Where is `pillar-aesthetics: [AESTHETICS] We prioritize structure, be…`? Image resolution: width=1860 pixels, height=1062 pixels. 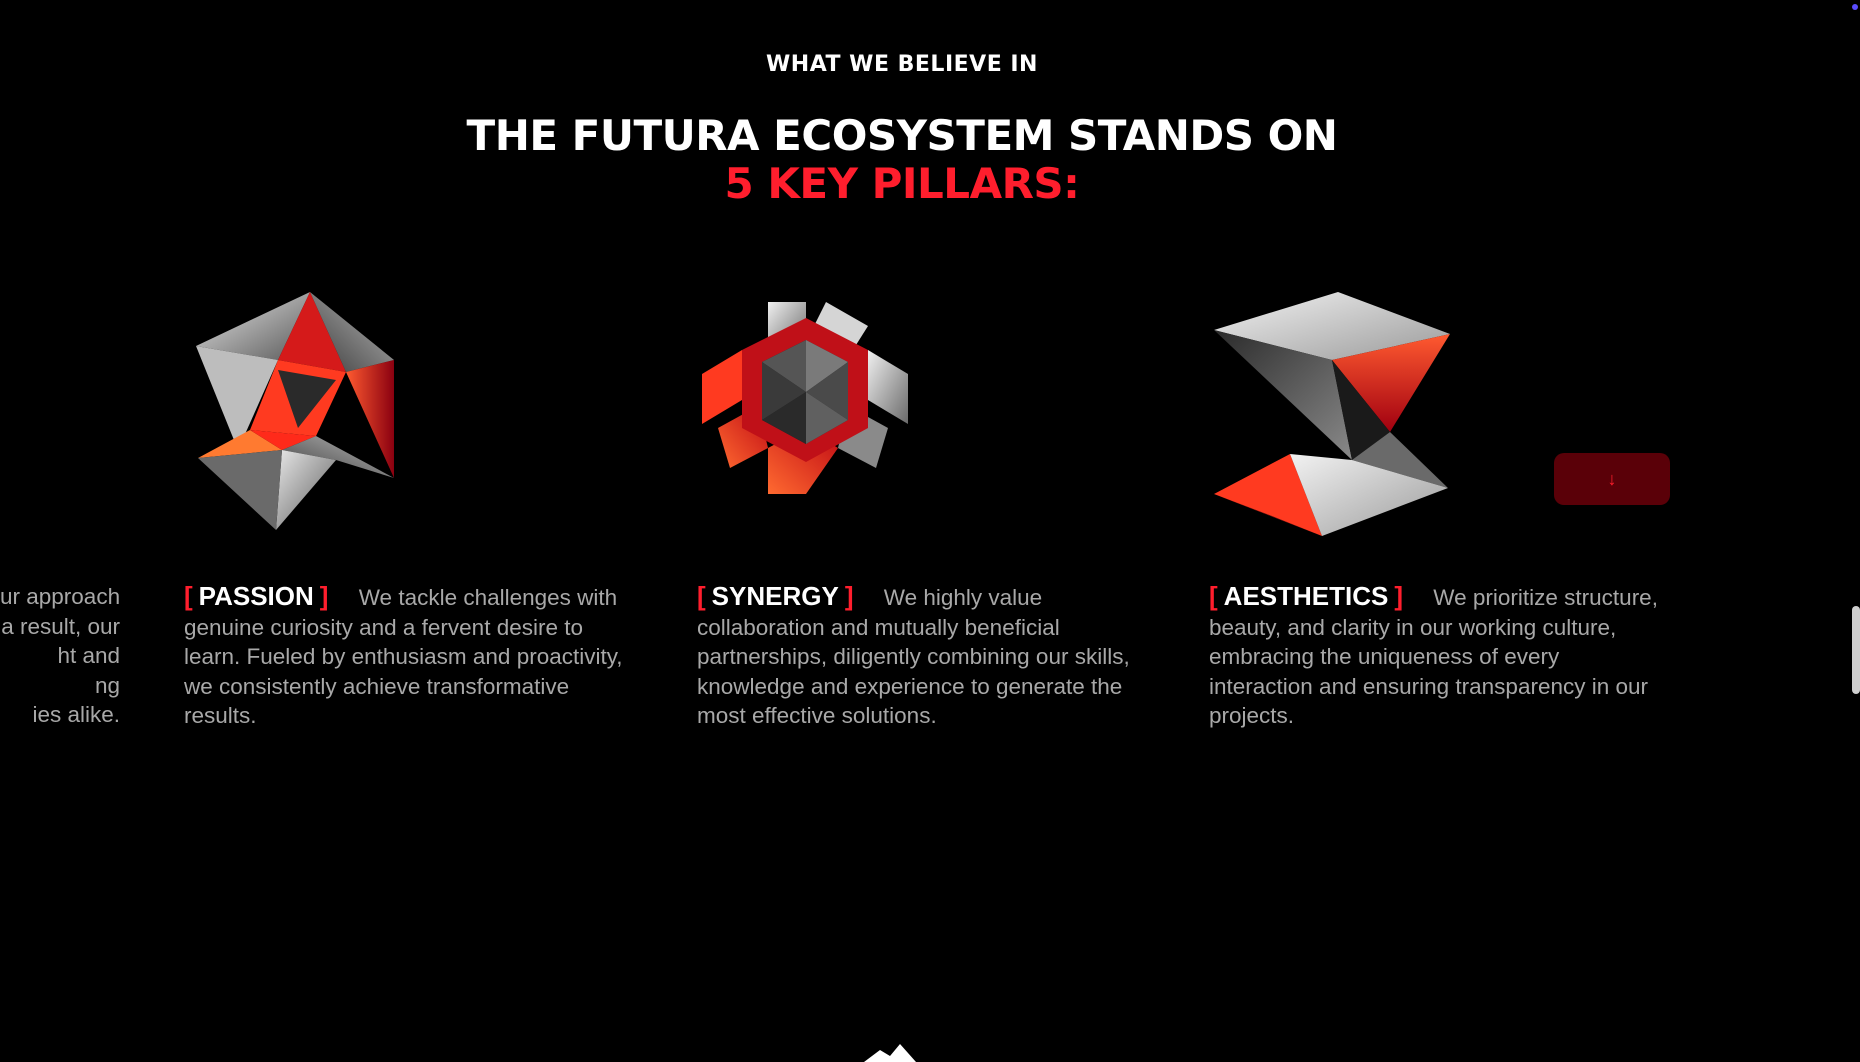 pillar-aesthetics: [AESTHETICS] We prioritize structure, be… is located at coordinates (1439, 656).